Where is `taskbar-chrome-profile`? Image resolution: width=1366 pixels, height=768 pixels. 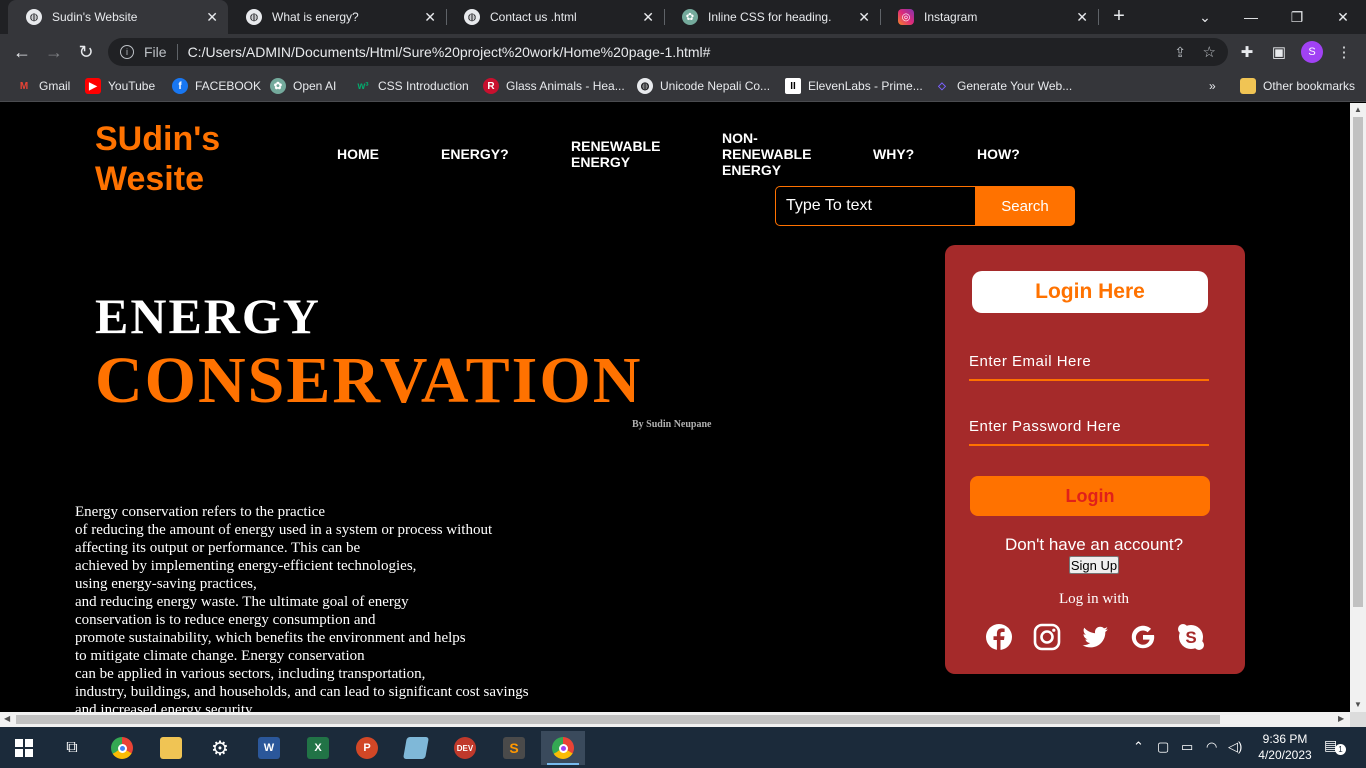 taskbar-chrome-profile is located at coordinates (563, 748).